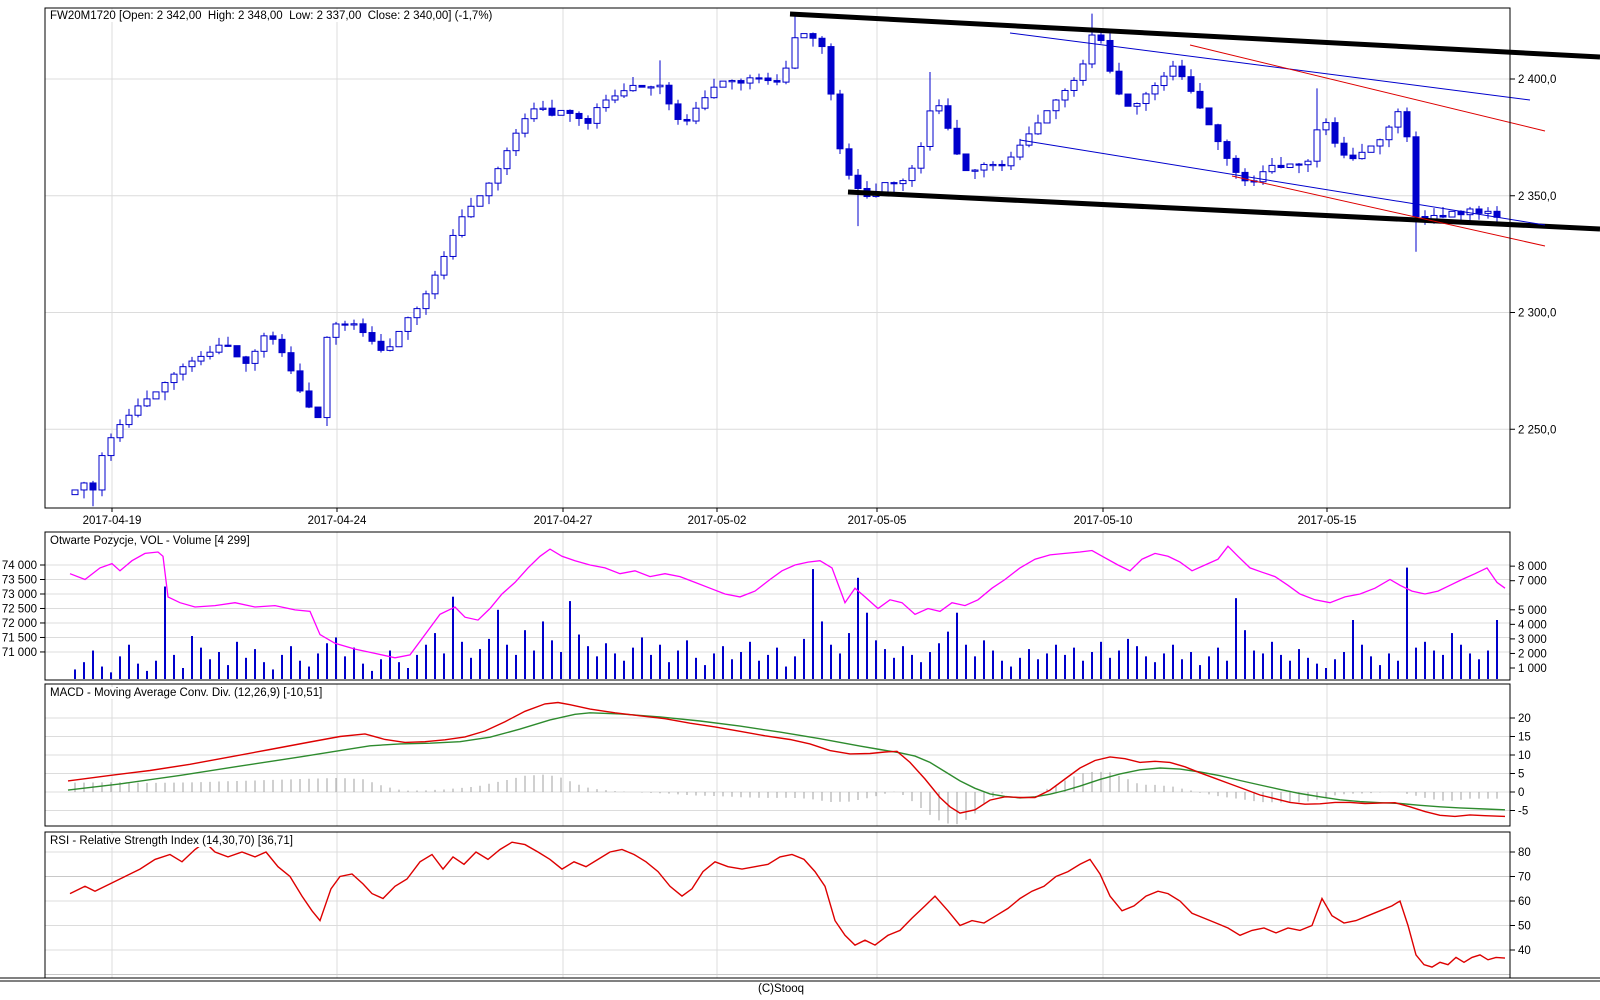 The width and height of the screenshot is (1600, 1000). I want to click on rsi-tick-label: 40, so click(1524, 951).